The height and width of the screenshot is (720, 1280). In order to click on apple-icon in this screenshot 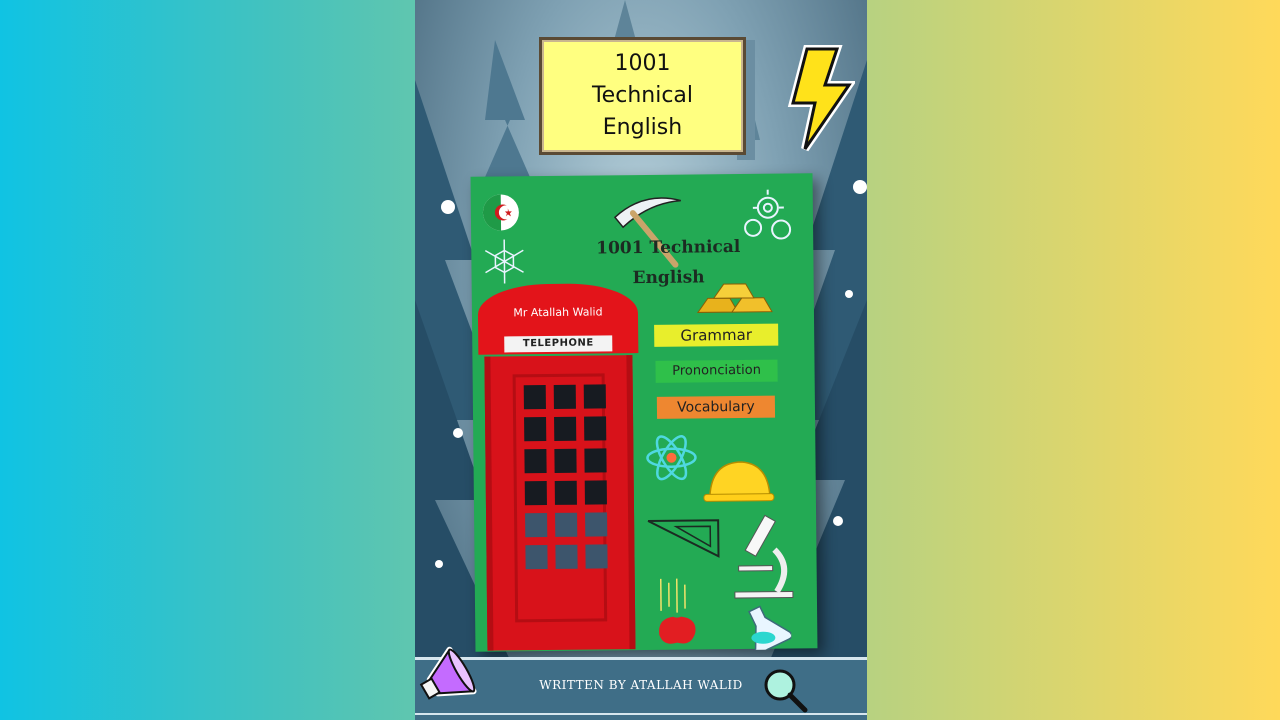, I will do `click(677, 611)`.